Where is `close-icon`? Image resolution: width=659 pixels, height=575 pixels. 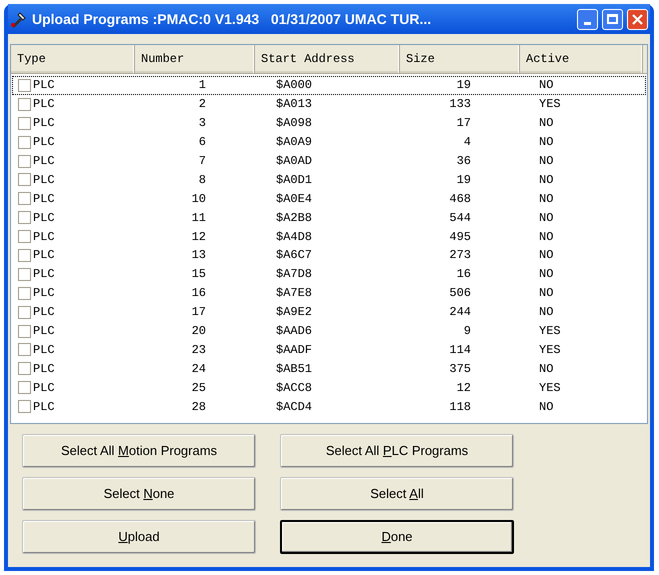
close-icon is located at coordinates (637, 19).